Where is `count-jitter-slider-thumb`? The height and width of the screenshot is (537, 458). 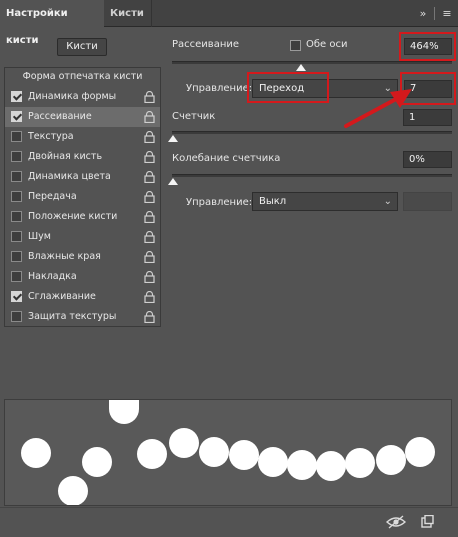
count-jitter-slider-thumb is located at coordinates (173, 181).